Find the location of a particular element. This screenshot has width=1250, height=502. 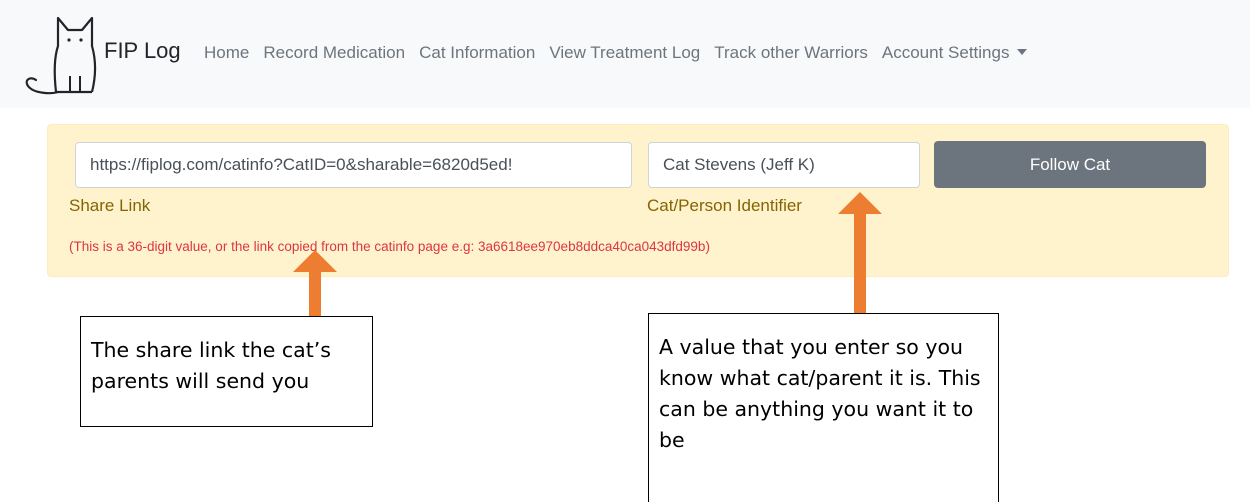

callout-right-line-3: can be anything you want it to be is located at coordinates (816, 424).